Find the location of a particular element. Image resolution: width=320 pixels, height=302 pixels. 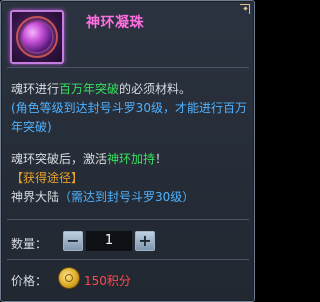

price-label: 价格： is located at coordinates (29, 281).